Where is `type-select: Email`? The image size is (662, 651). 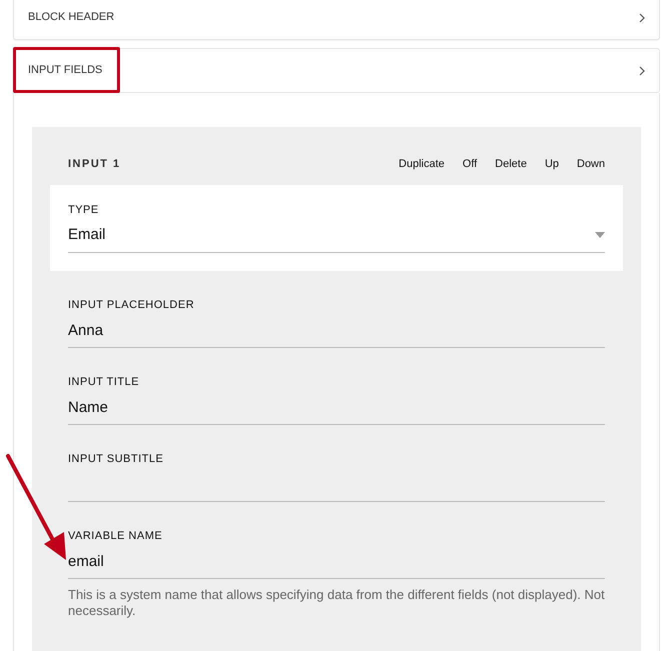
type-select: Email is located at coordinates (336, 239).